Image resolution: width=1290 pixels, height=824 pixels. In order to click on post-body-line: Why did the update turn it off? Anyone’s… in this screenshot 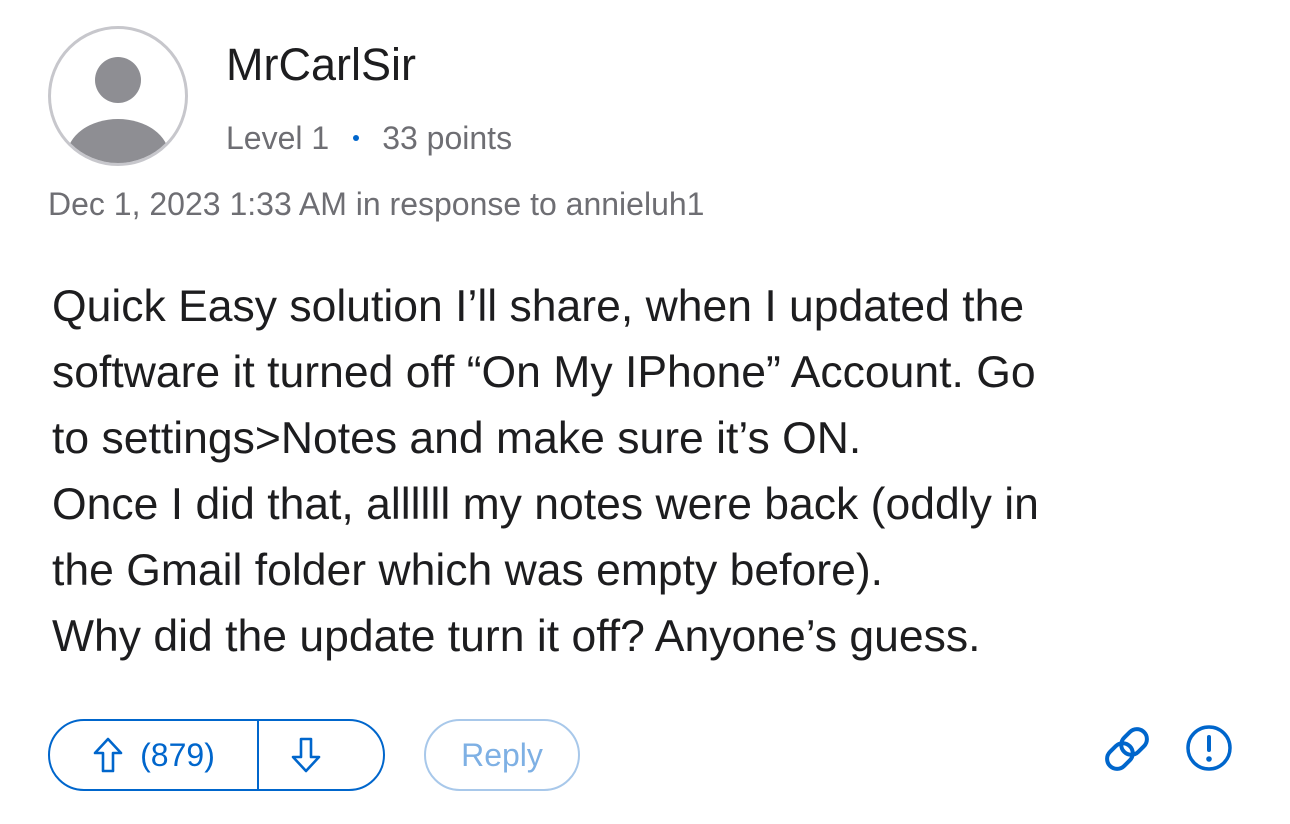, I will do `click(516, 636)`.